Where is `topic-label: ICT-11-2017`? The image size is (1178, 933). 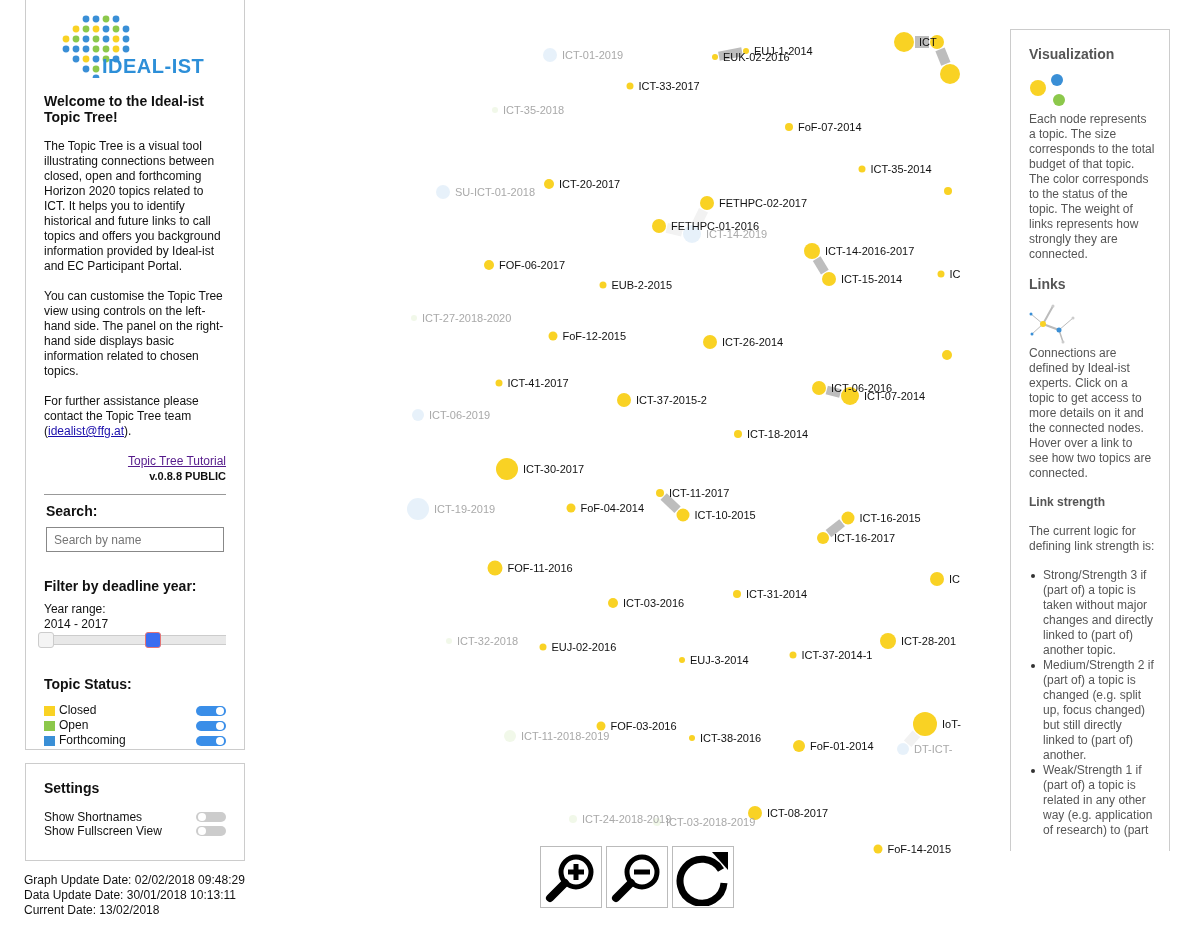 topic-label: ICT-11-2017 is located at coordinates (699, 493).